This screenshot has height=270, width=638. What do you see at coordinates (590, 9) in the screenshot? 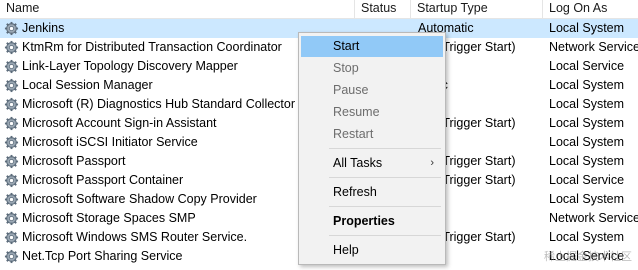
I see `column-header-log-on-as: Log On As` at bounding box center [590, 9].